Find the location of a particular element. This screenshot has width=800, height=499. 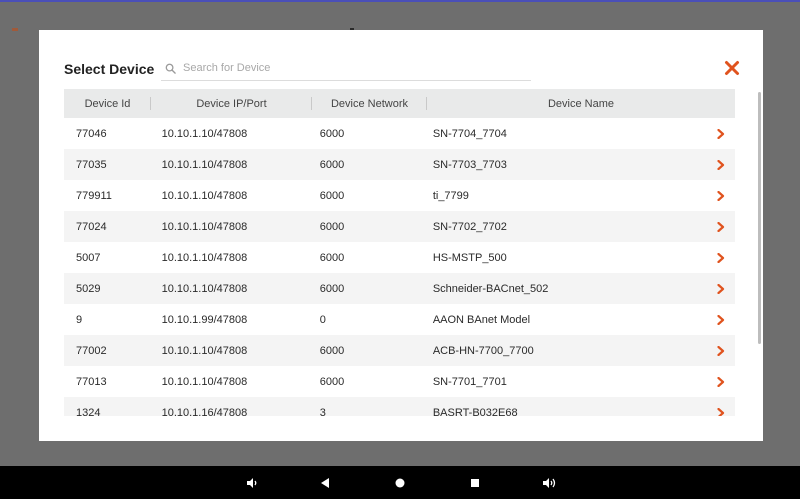

status-strip is located at coordinates (400, 1).